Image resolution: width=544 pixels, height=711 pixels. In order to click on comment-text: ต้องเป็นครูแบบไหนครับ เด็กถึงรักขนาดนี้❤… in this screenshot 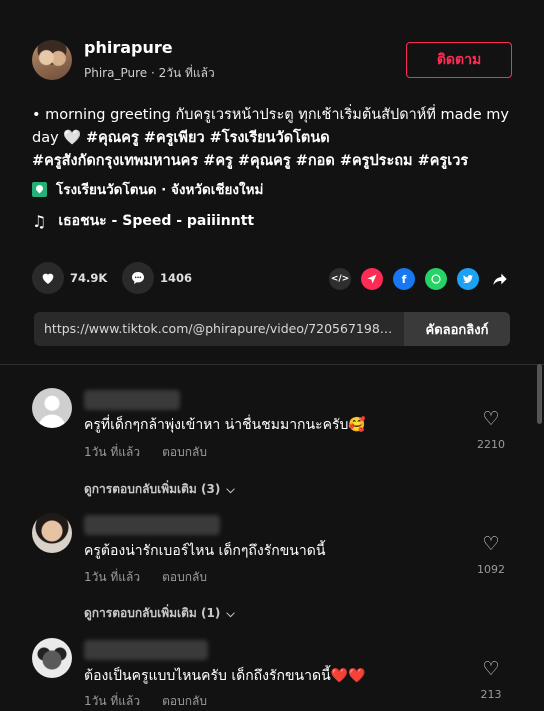, I will do `click(225, 676)`.